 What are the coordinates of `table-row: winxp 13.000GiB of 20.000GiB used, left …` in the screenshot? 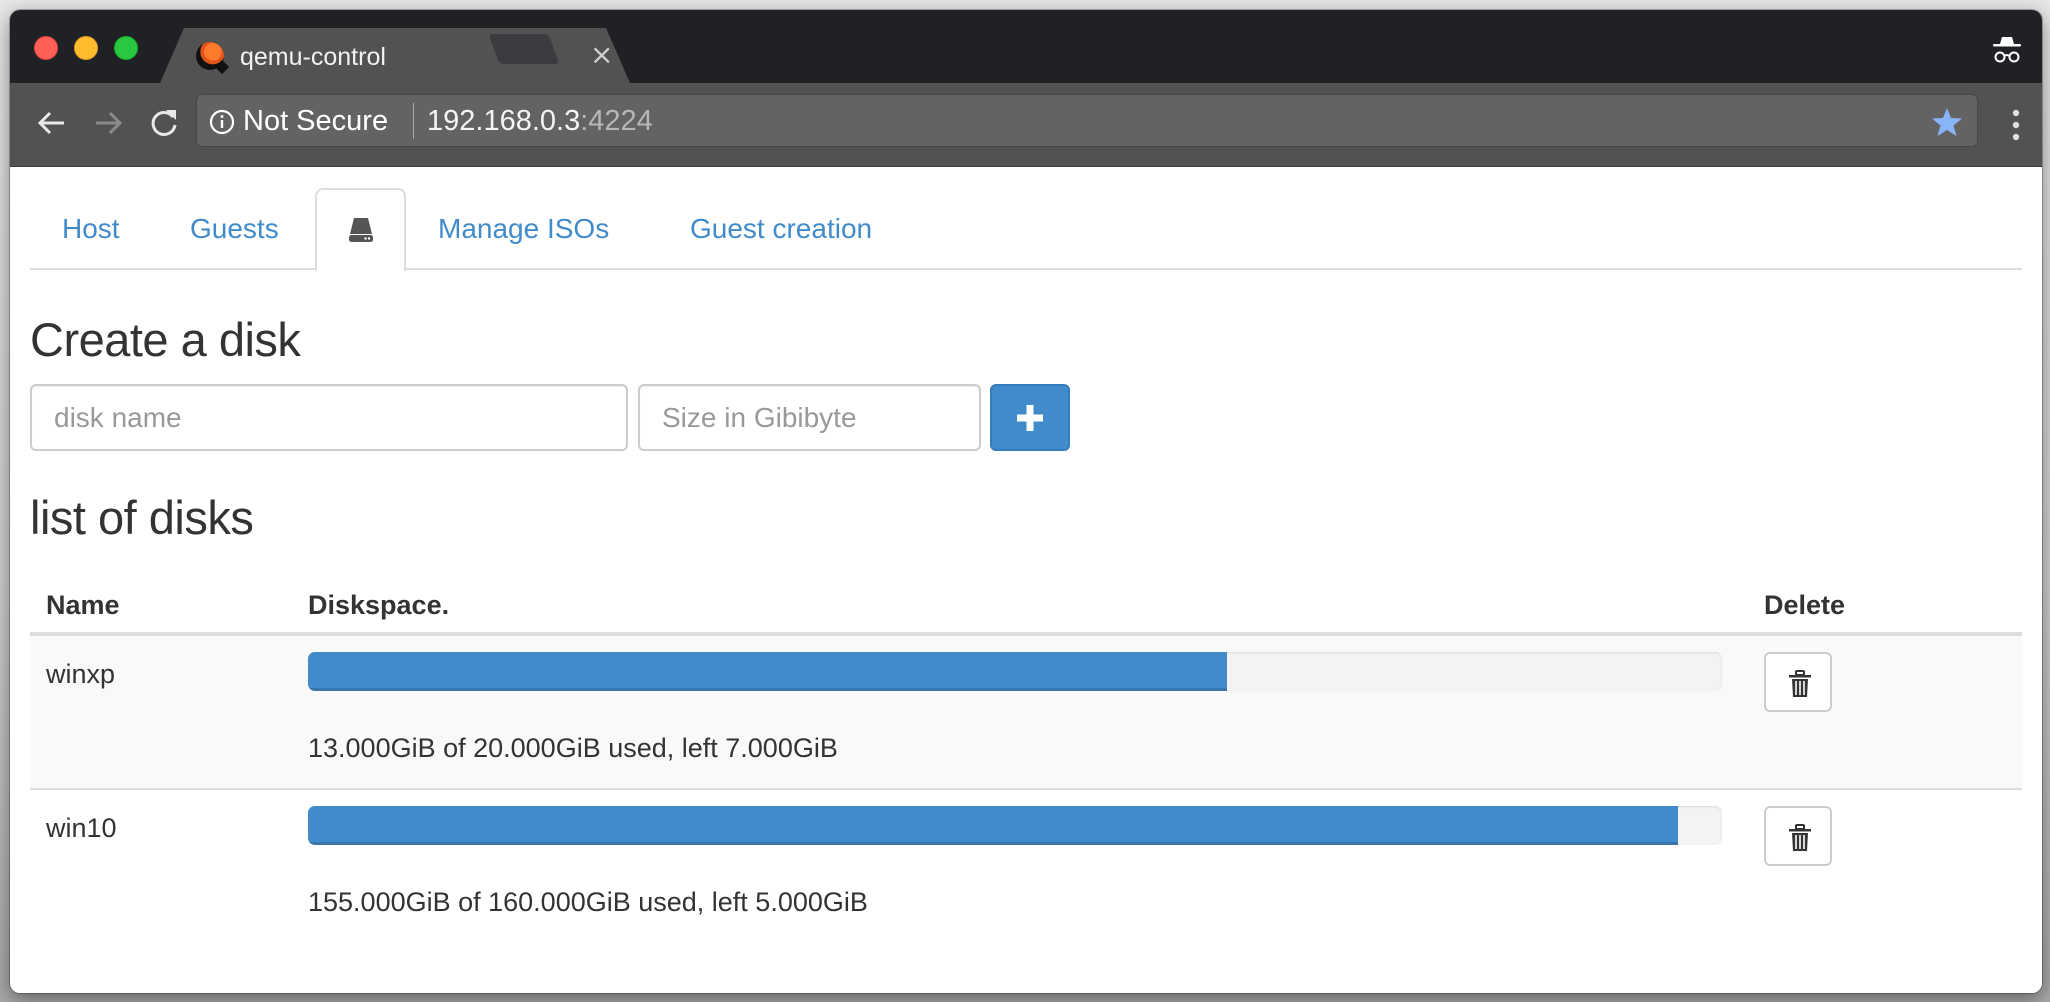 It's located at (1026, 713).